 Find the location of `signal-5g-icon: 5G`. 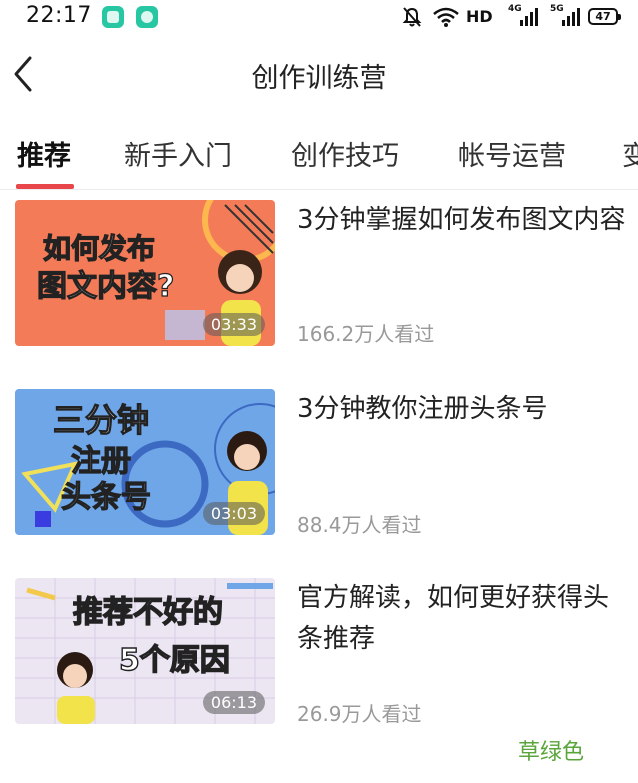

signal-5g-icon: 5G is located at coordinates (565, 16).